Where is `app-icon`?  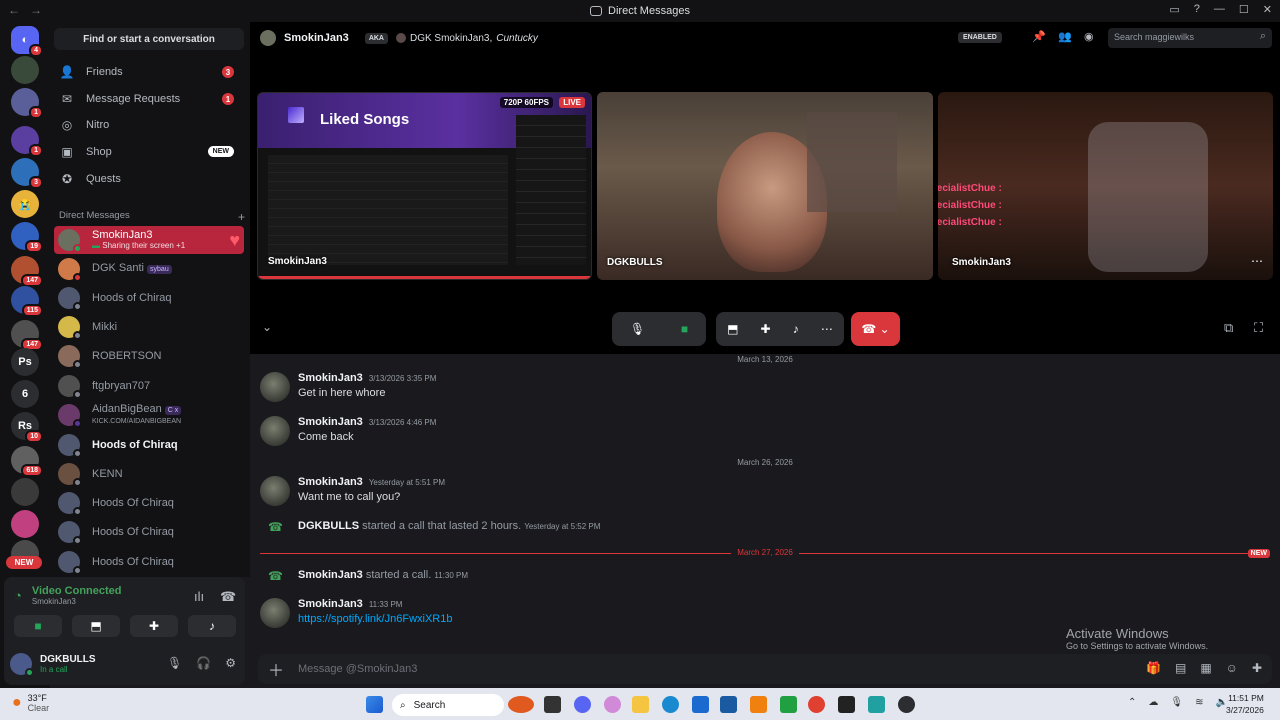 app-icon is located at coordinates (876, 704).